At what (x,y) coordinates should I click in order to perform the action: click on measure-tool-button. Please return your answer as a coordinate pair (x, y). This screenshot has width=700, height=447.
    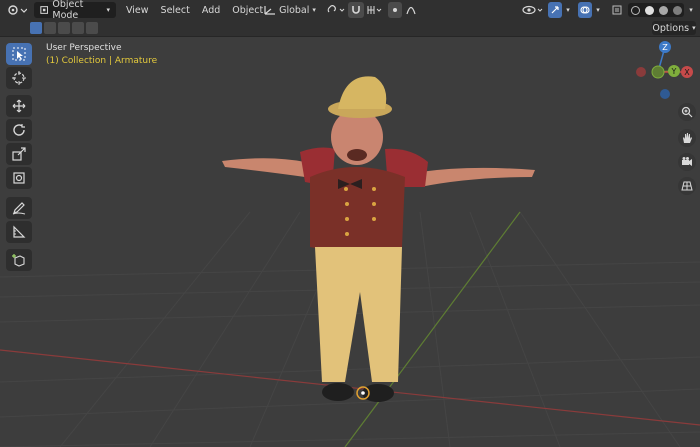
    Looking at the image, I should click on (19, 232).